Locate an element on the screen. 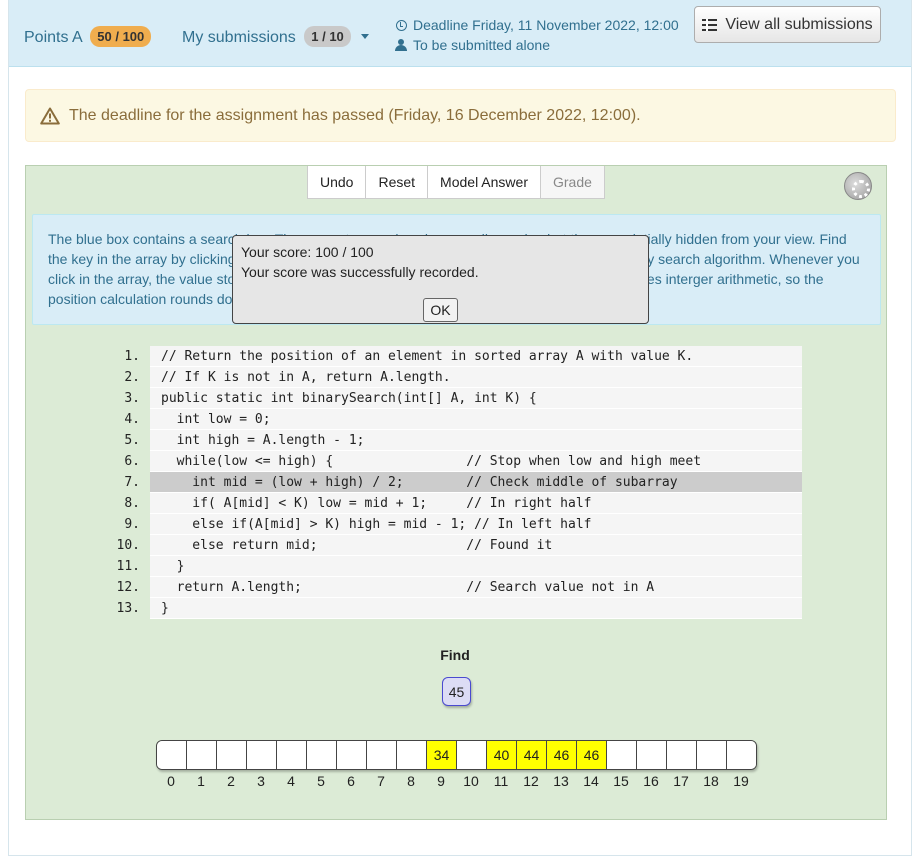  code-text: // If K is not in A, return A.length. is located at coordinates (476, 377).